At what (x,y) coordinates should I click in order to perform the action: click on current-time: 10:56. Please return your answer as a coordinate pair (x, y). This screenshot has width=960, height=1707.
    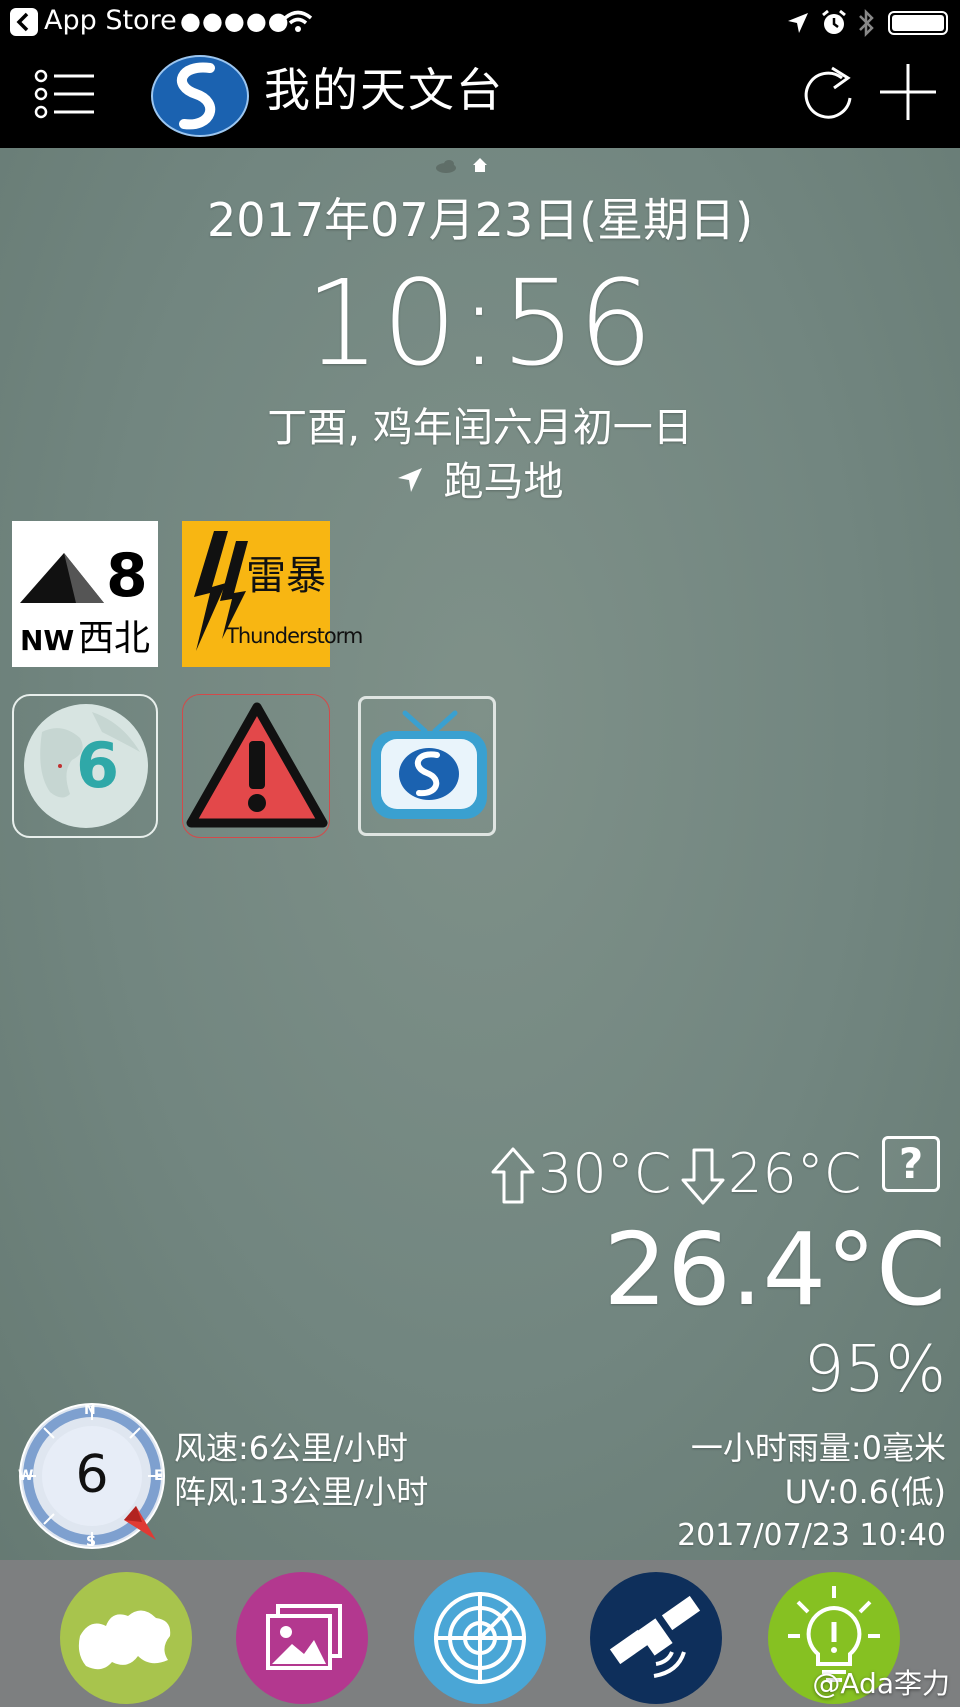
    Looking at the image, I should click on (480, 323).